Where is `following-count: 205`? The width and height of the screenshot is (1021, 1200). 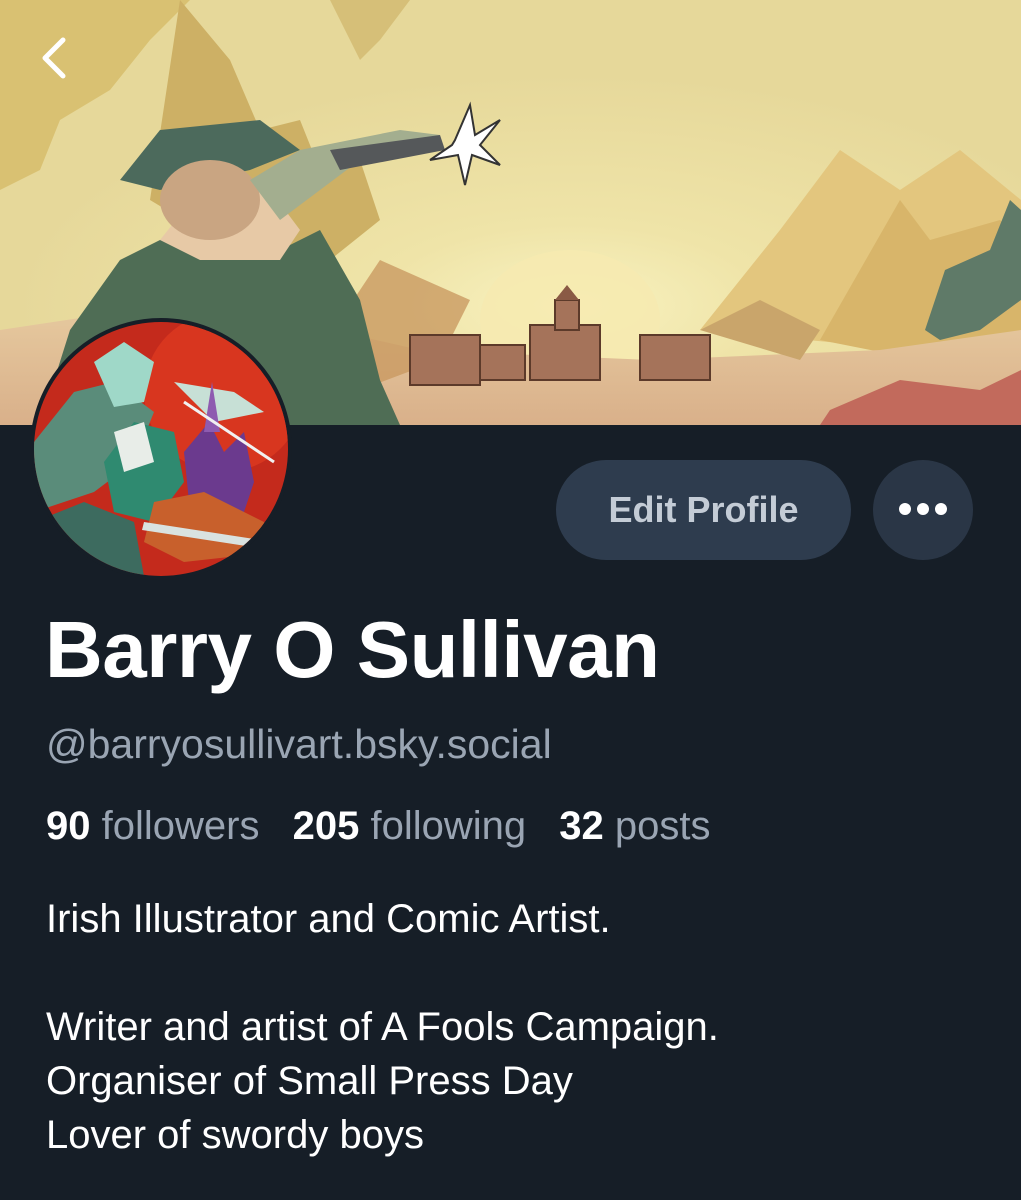 following-count: 205 is located at coordinates (326, 826).